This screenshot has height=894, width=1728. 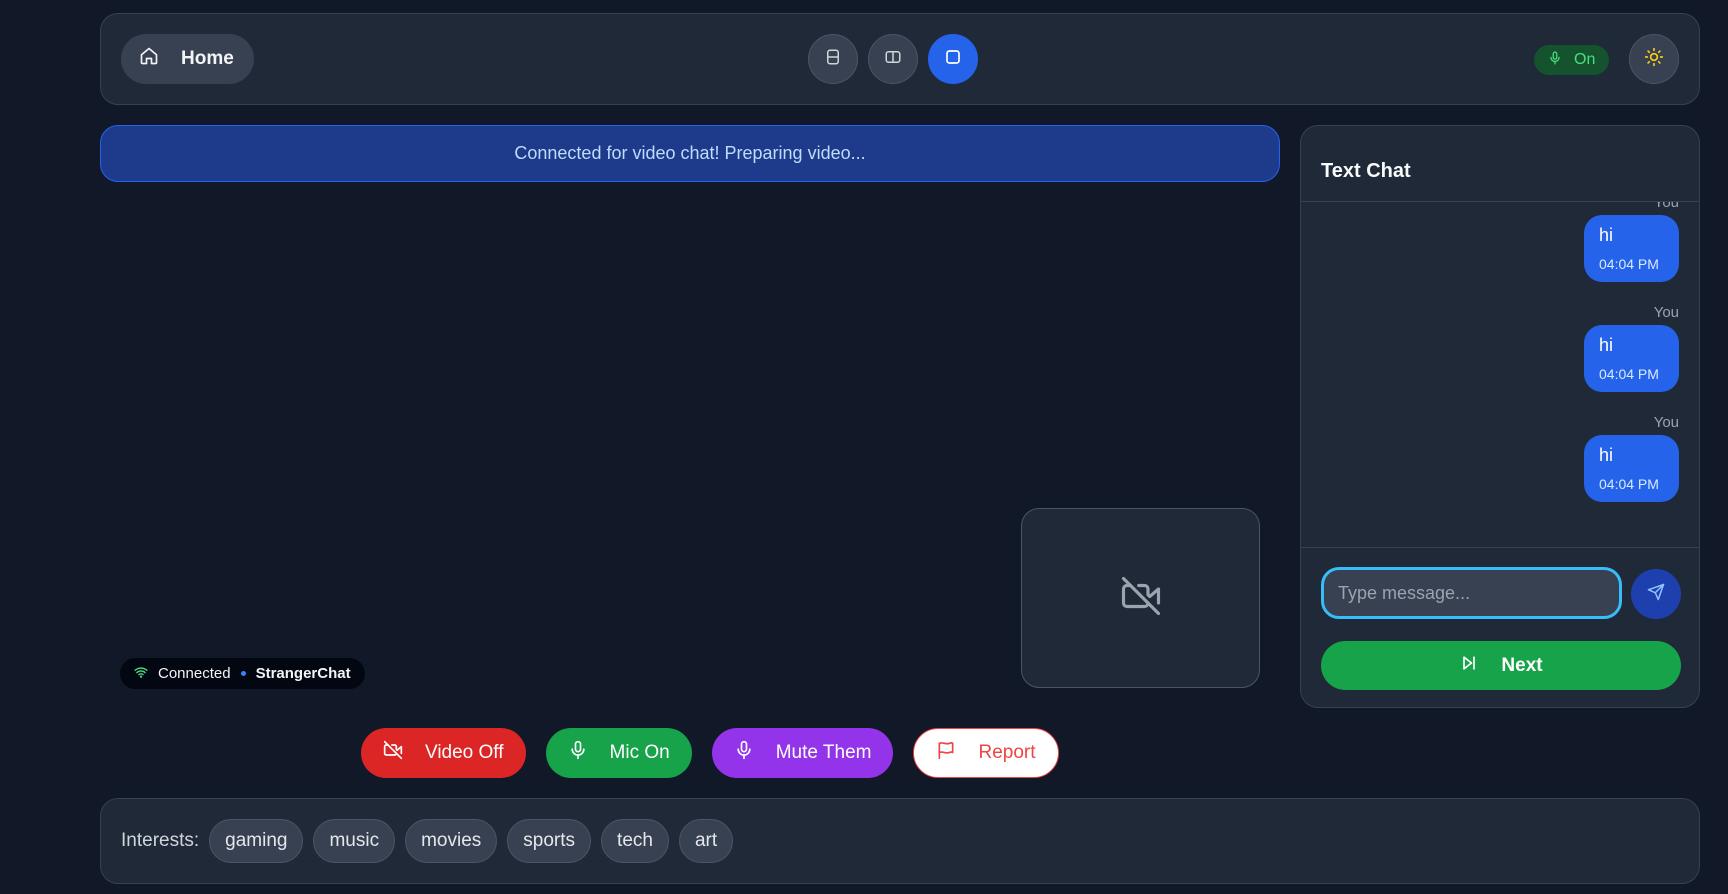 What do you see at coordinates (823, 752) in the screenshot?
I see `mute-them-label: Mute Them` at bounding box center [823, 752].